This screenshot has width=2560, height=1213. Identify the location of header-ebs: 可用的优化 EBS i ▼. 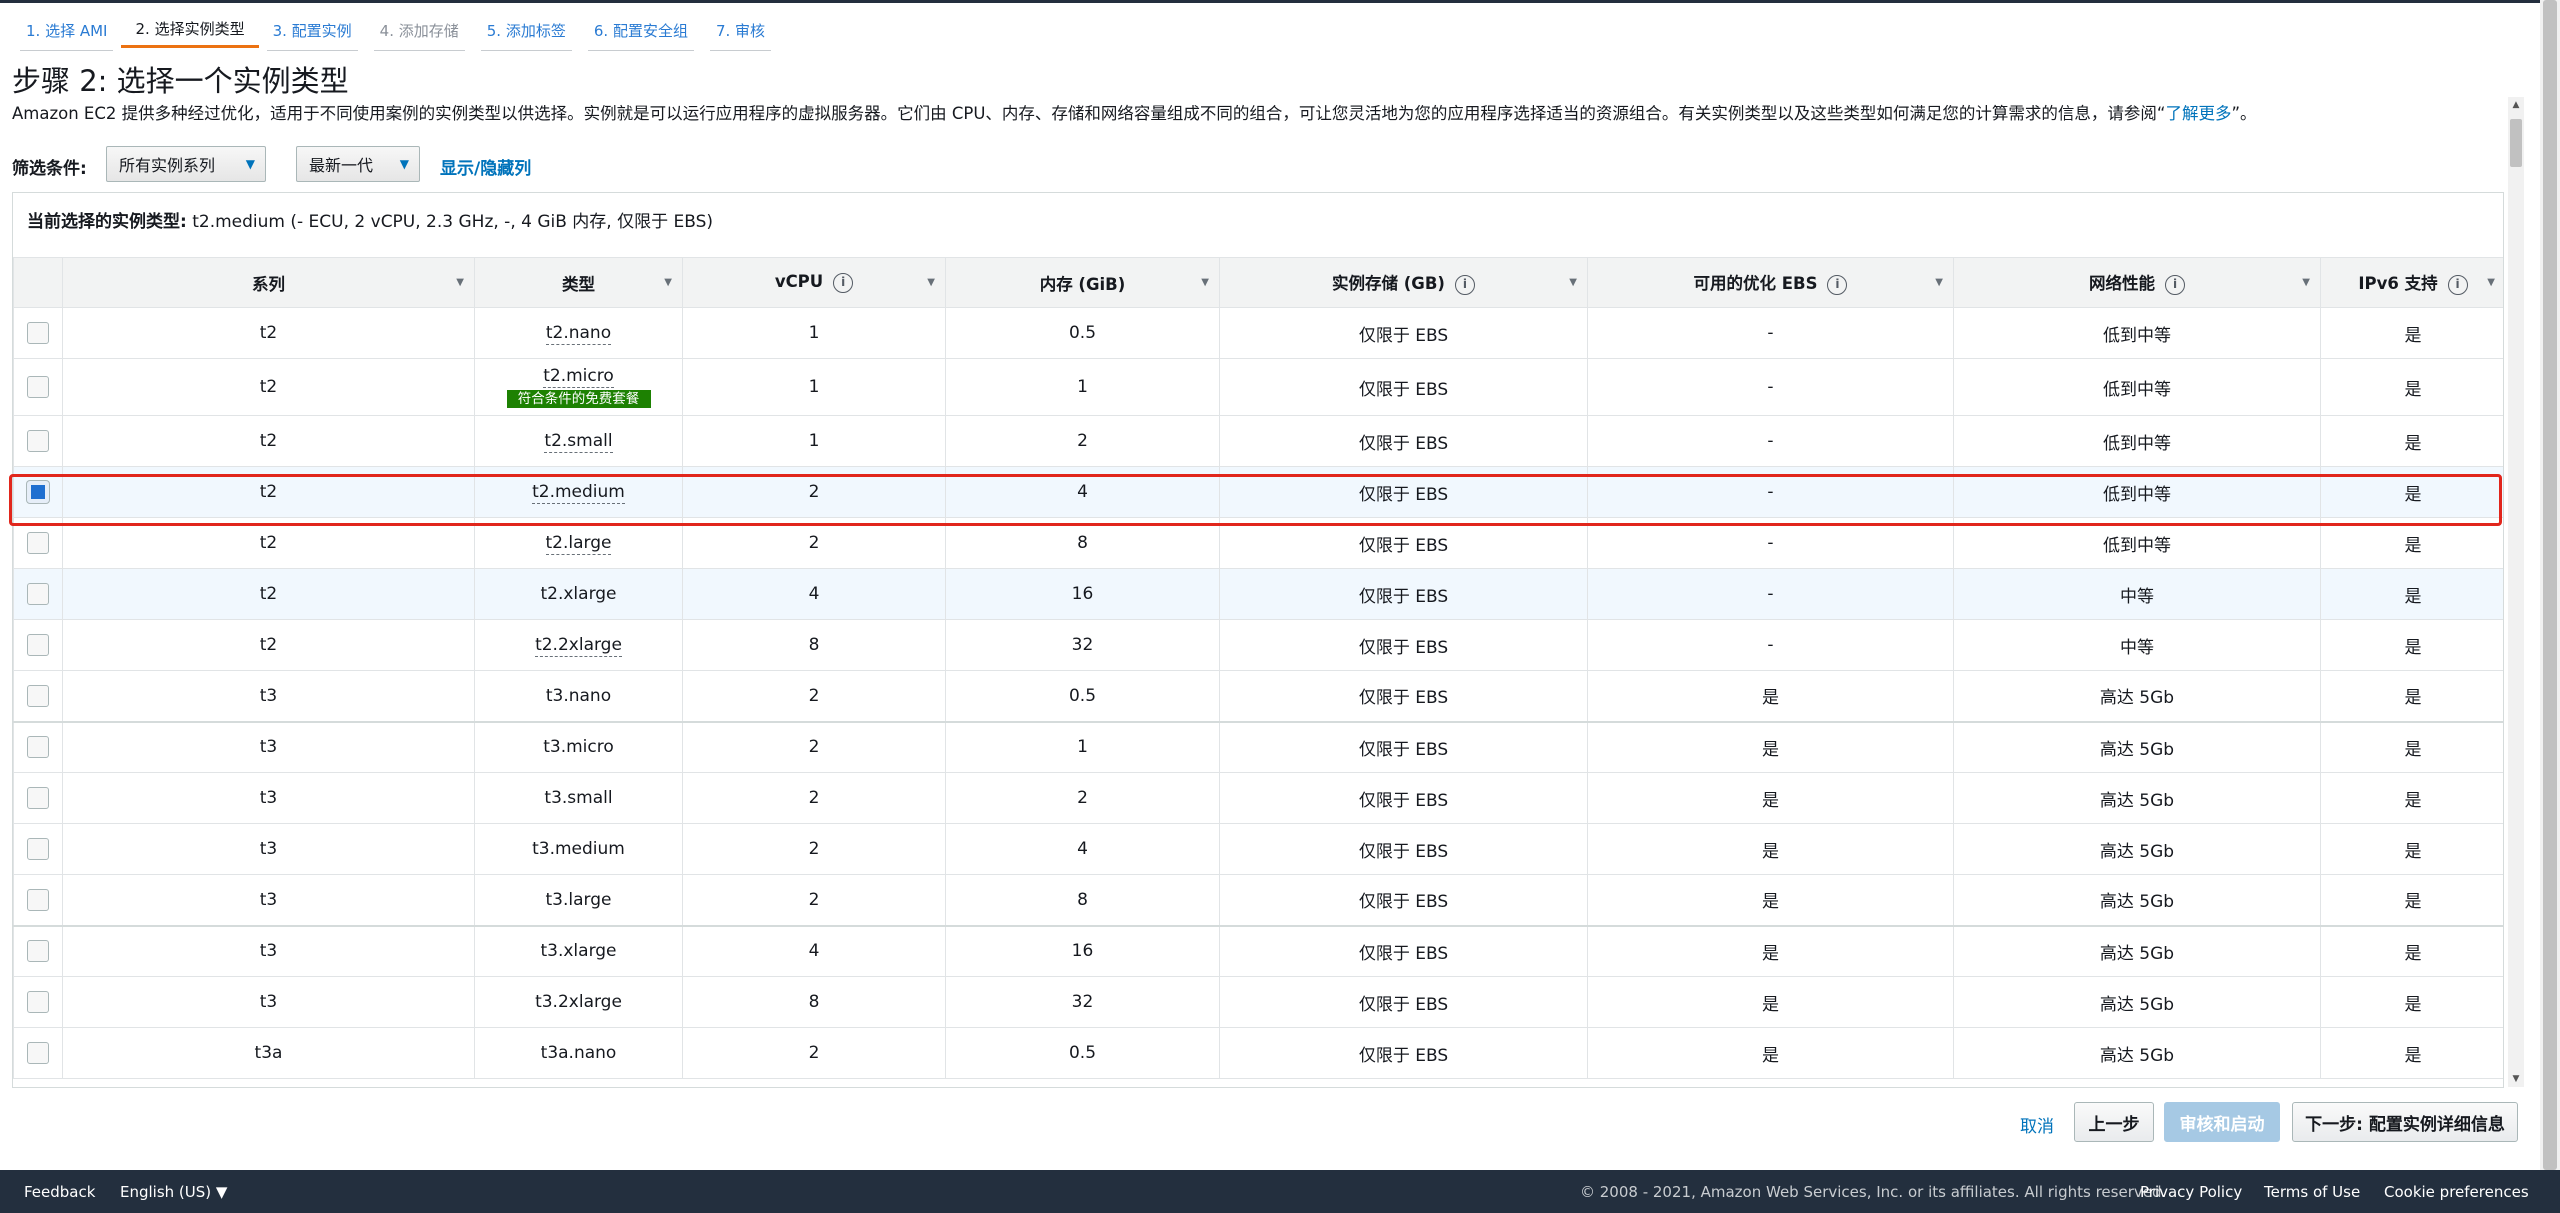
(1770, 282).